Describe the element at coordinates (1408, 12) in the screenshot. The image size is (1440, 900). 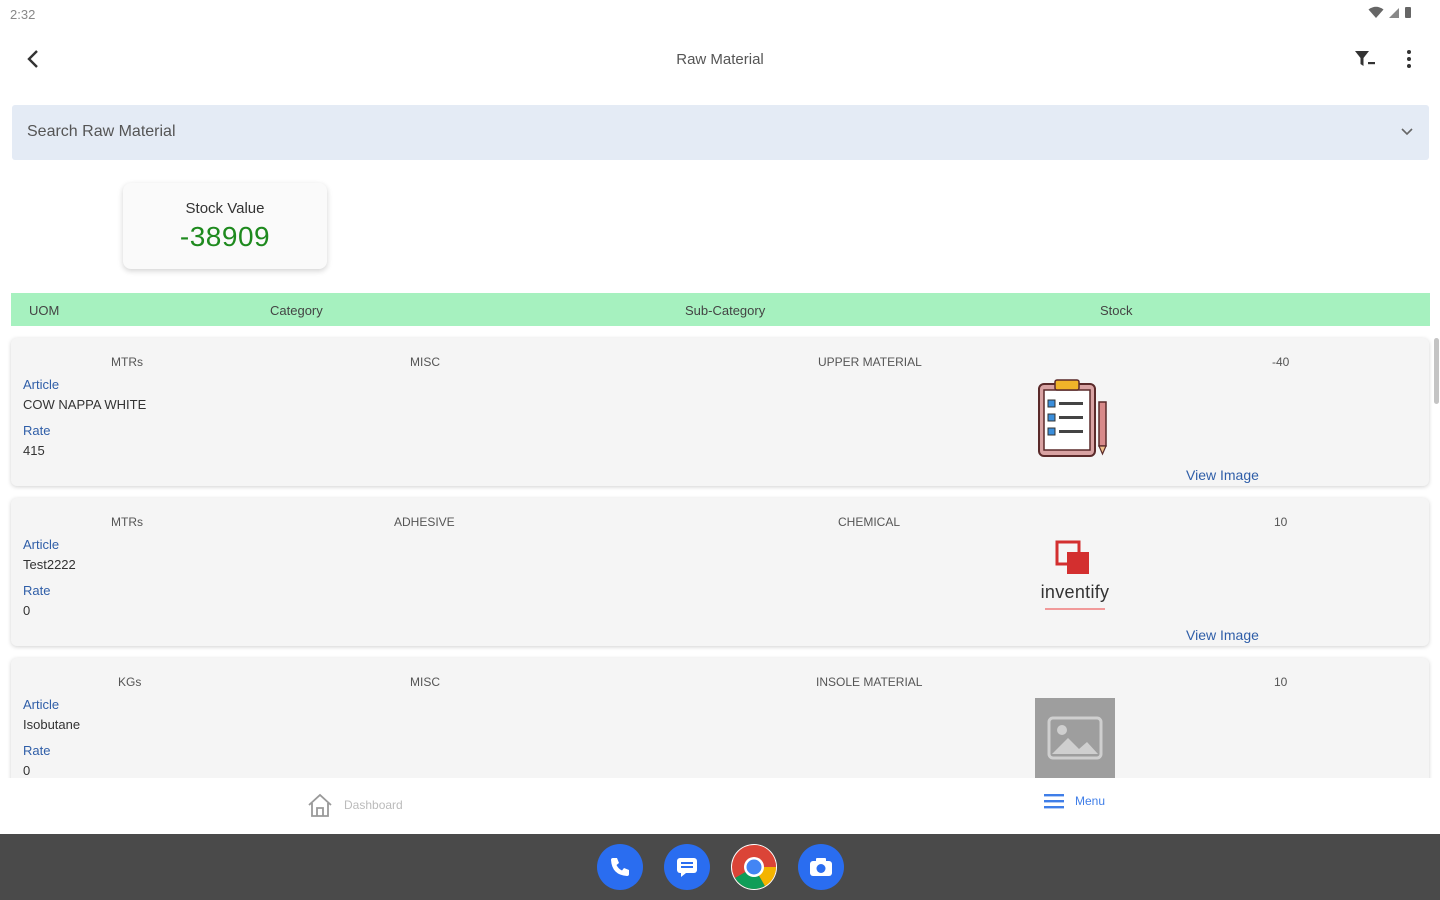
I see `battery-icon` at that location.